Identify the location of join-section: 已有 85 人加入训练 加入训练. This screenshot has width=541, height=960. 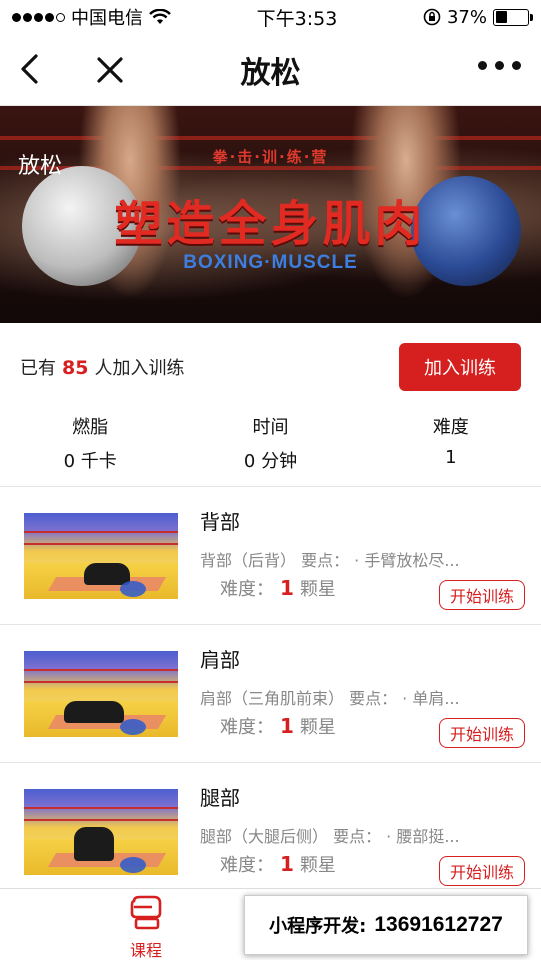
(270, 367).